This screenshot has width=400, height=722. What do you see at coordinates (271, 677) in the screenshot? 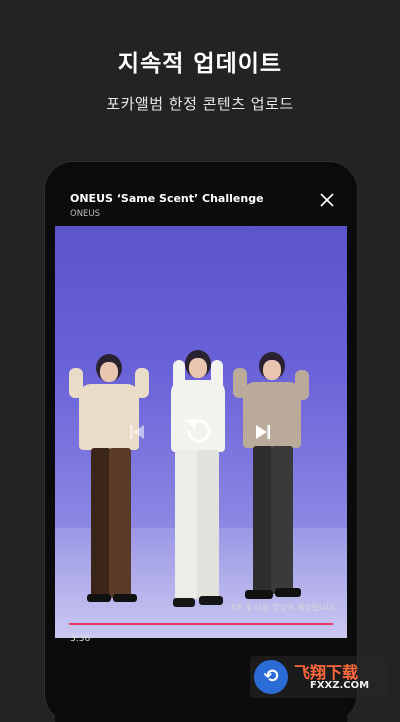
I see `watermark-logo-icon: ⟲` at bounding box center [271, 677].